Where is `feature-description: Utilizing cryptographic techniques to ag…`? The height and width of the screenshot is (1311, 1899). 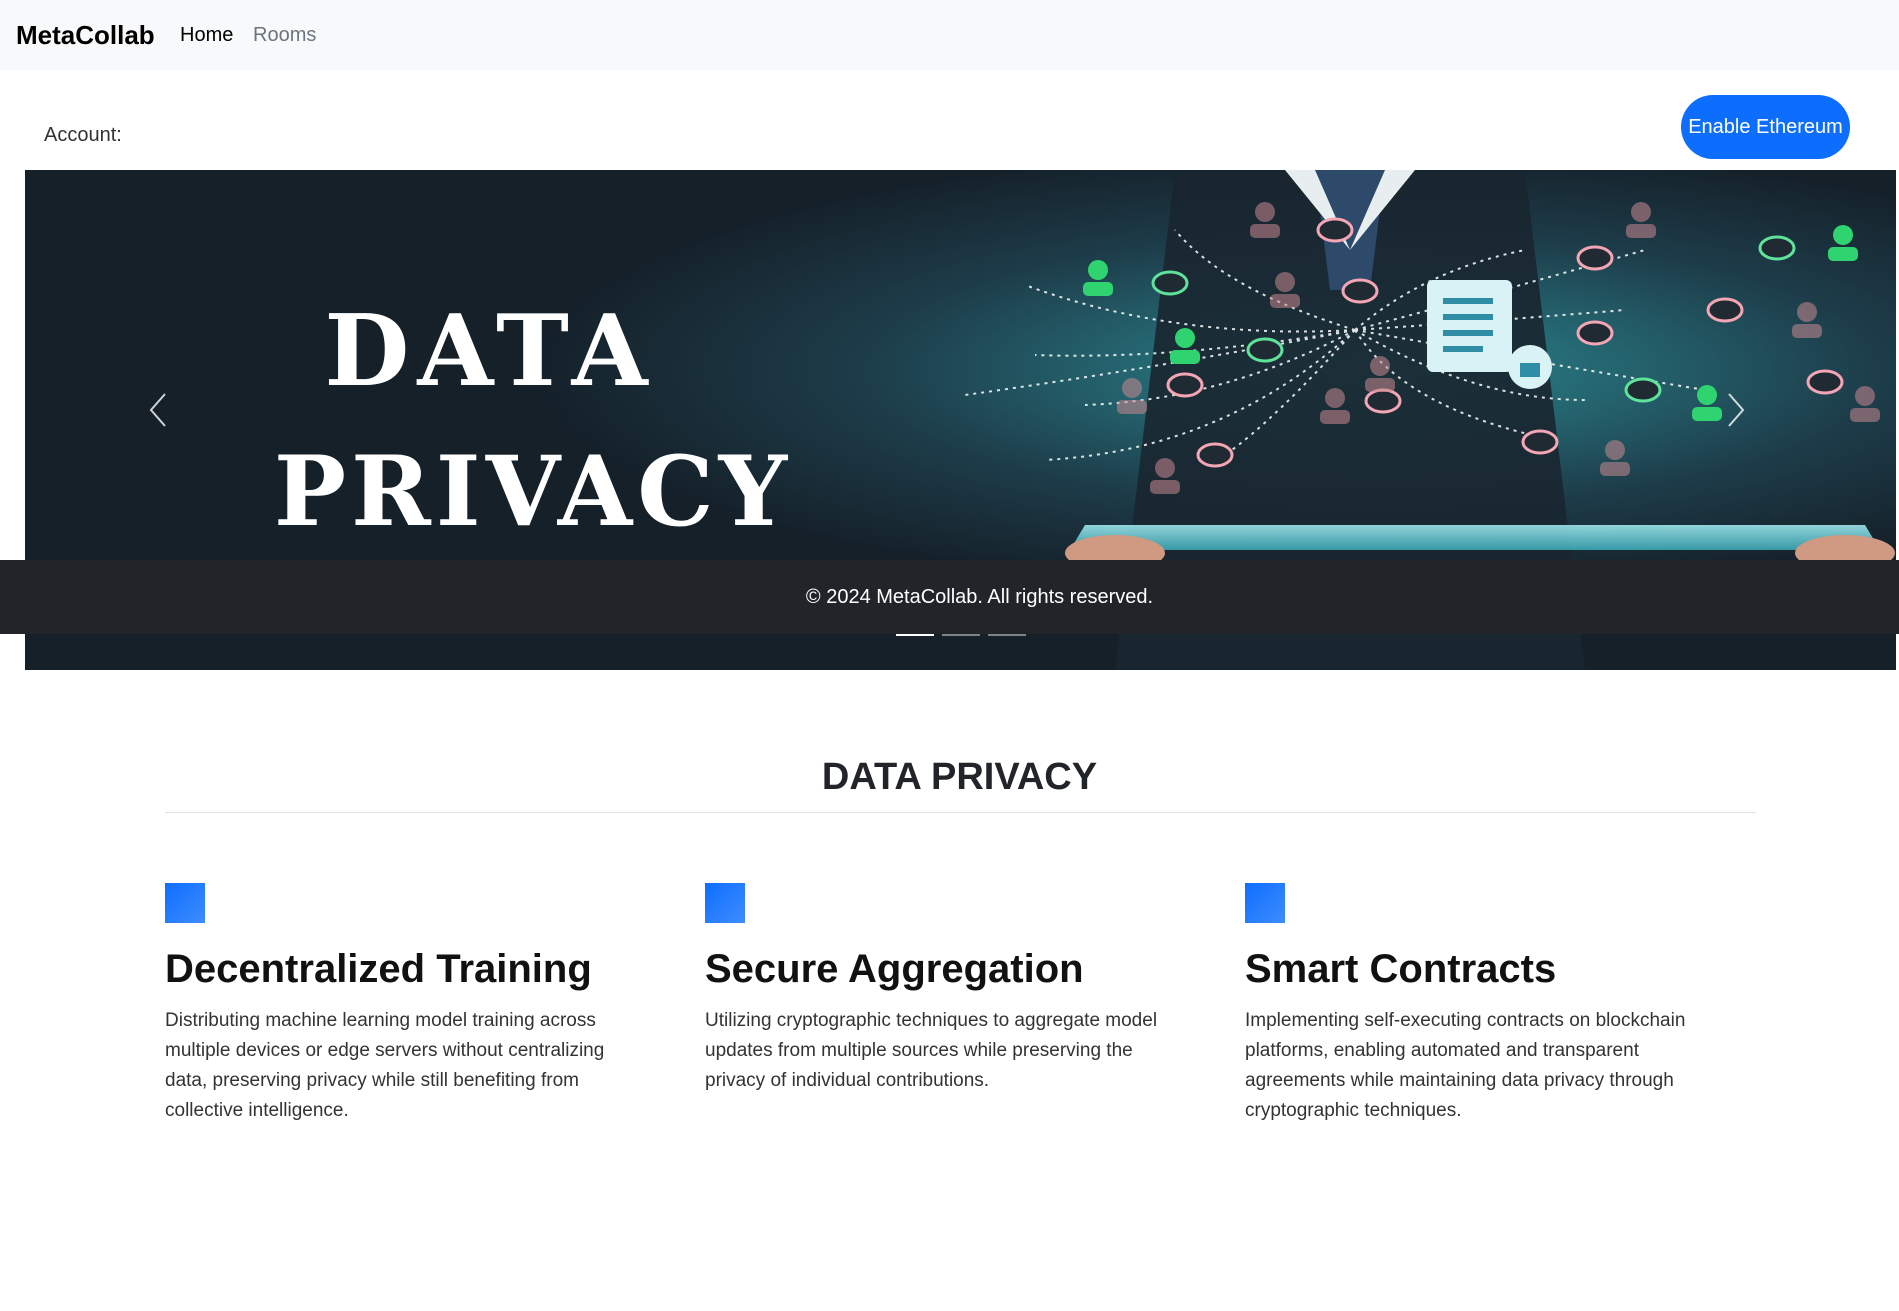
feature-description: Utilizing cryptographic techniques to ag… is located at coordinates (931, 1050).